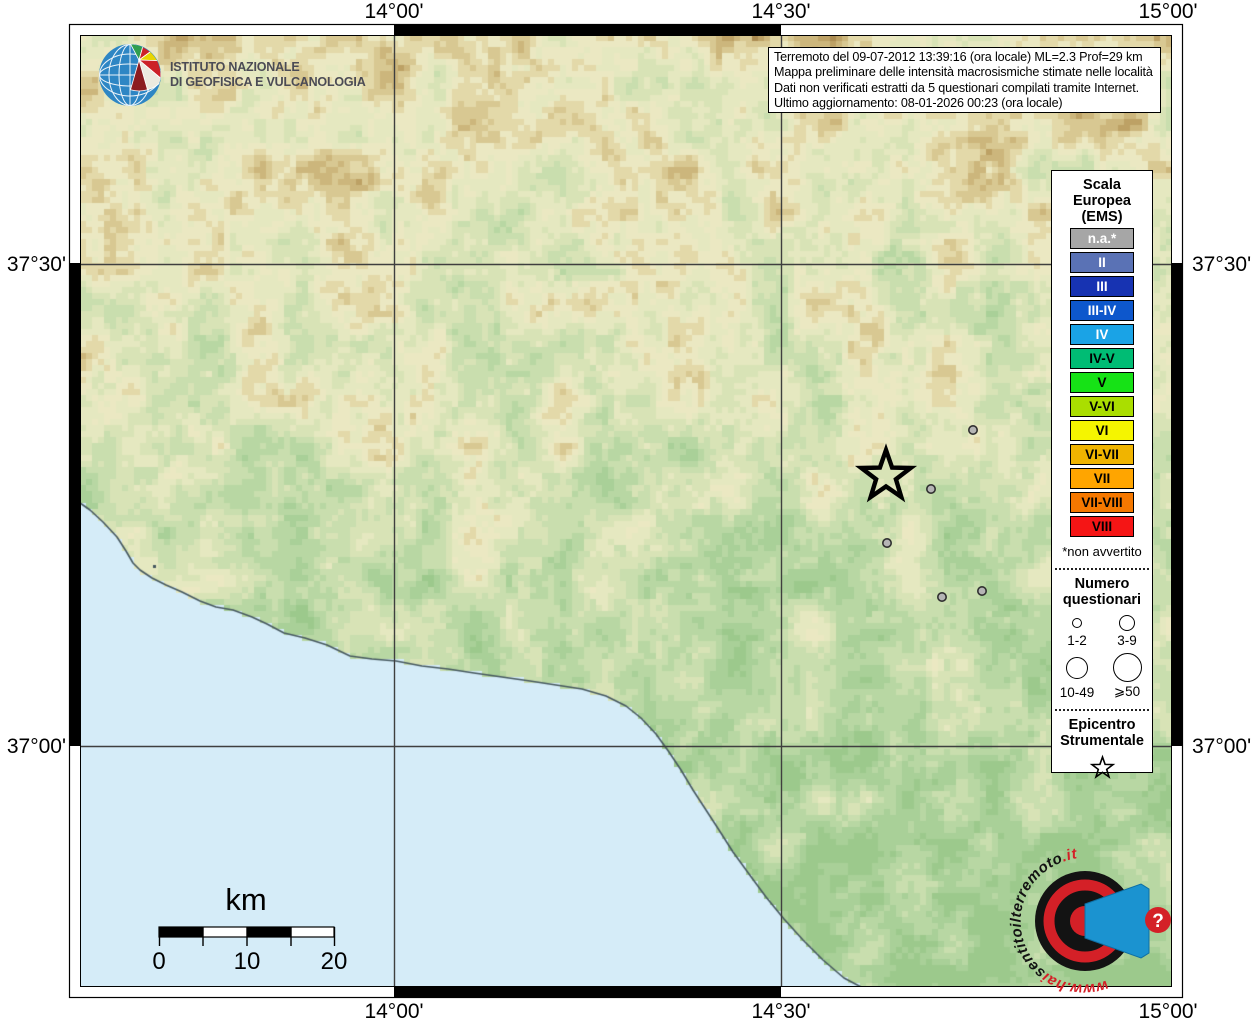  I want to click on axis-label-right-37-00: 37°00', so click(1222, 746).